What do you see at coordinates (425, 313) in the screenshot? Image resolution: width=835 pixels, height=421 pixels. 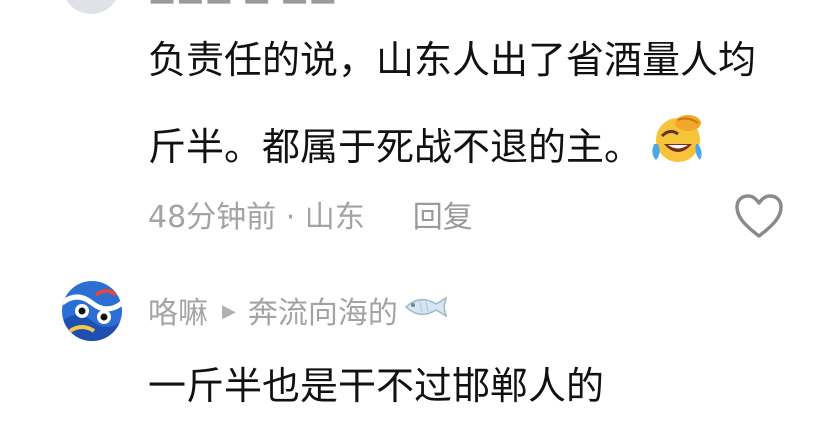 I see `fish-icon` at bounding box center [425, 313].